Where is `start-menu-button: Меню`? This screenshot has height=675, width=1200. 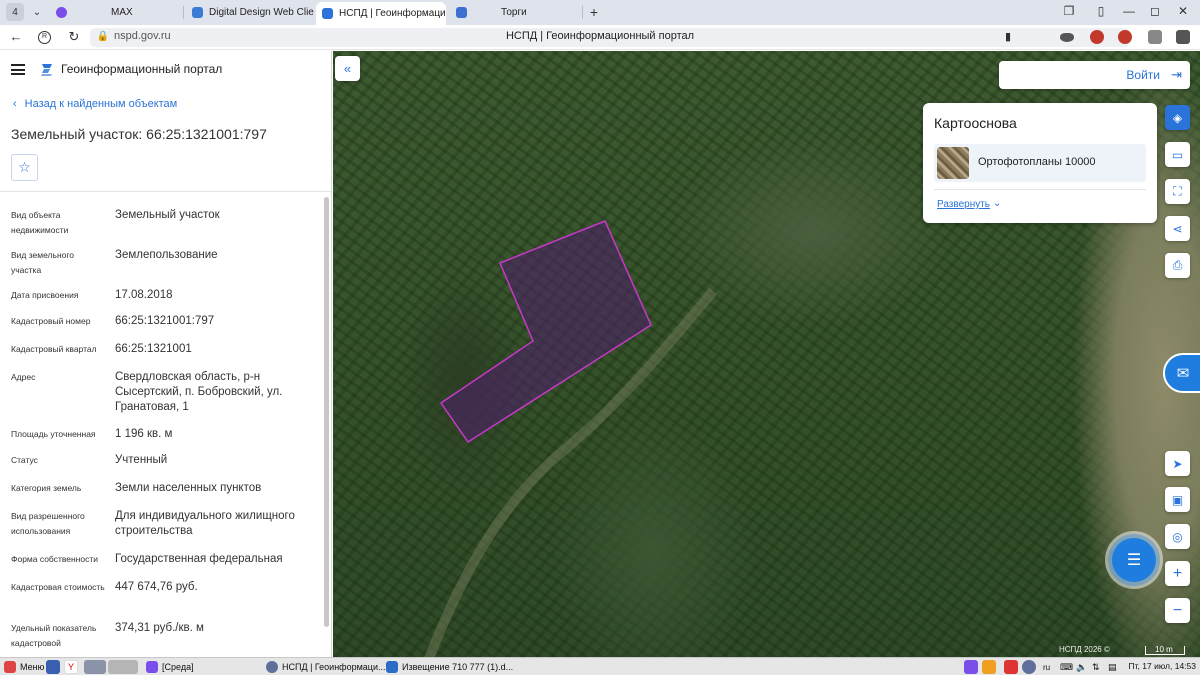 start-menu-button: Меню is located at coordinates (24, 667).